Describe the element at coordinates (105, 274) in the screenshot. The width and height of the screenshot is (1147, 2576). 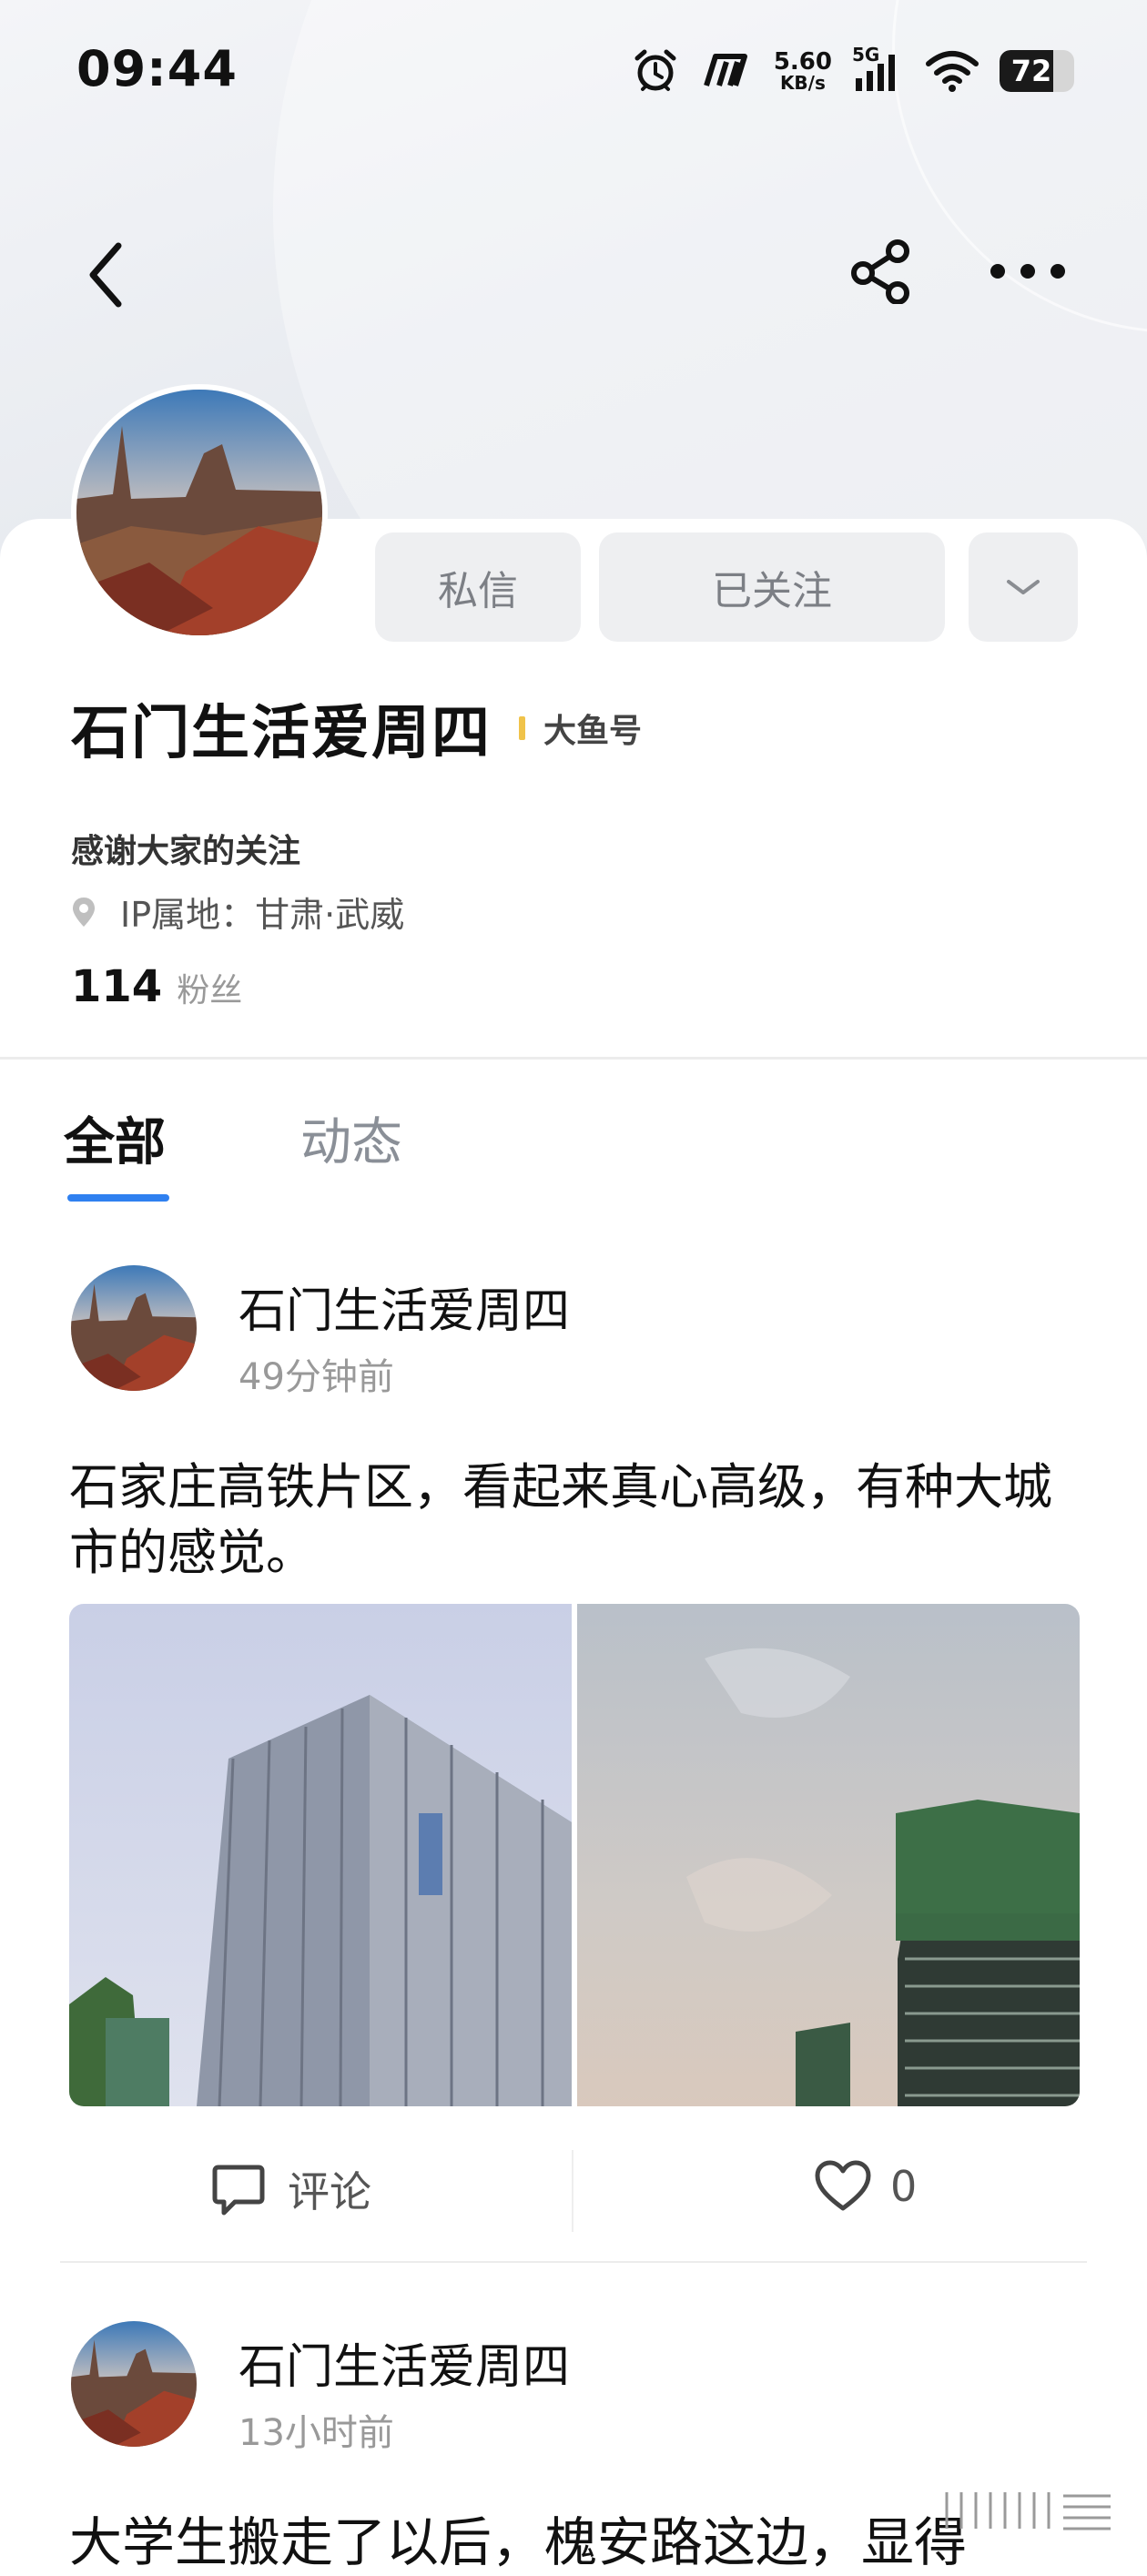
I see `chevron-left-icon` at that location.